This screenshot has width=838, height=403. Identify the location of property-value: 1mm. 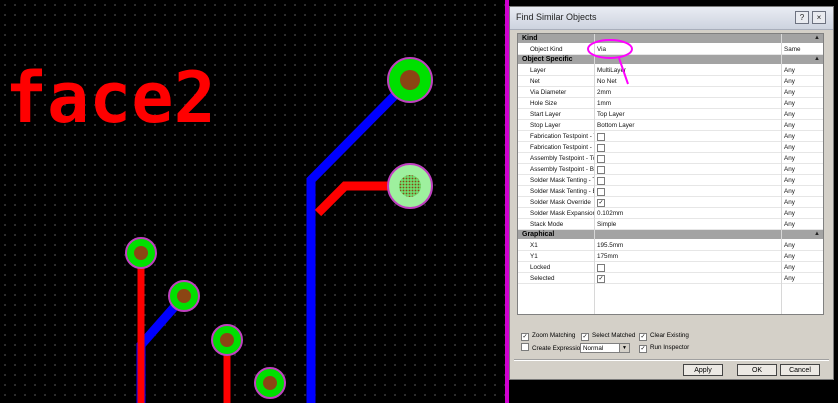
(604, 103).